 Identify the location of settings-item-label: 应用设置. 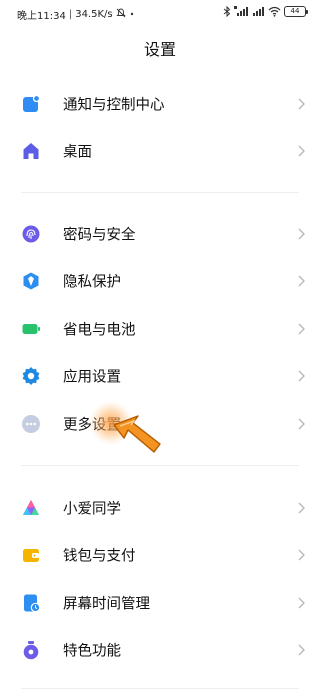
(92, 377).